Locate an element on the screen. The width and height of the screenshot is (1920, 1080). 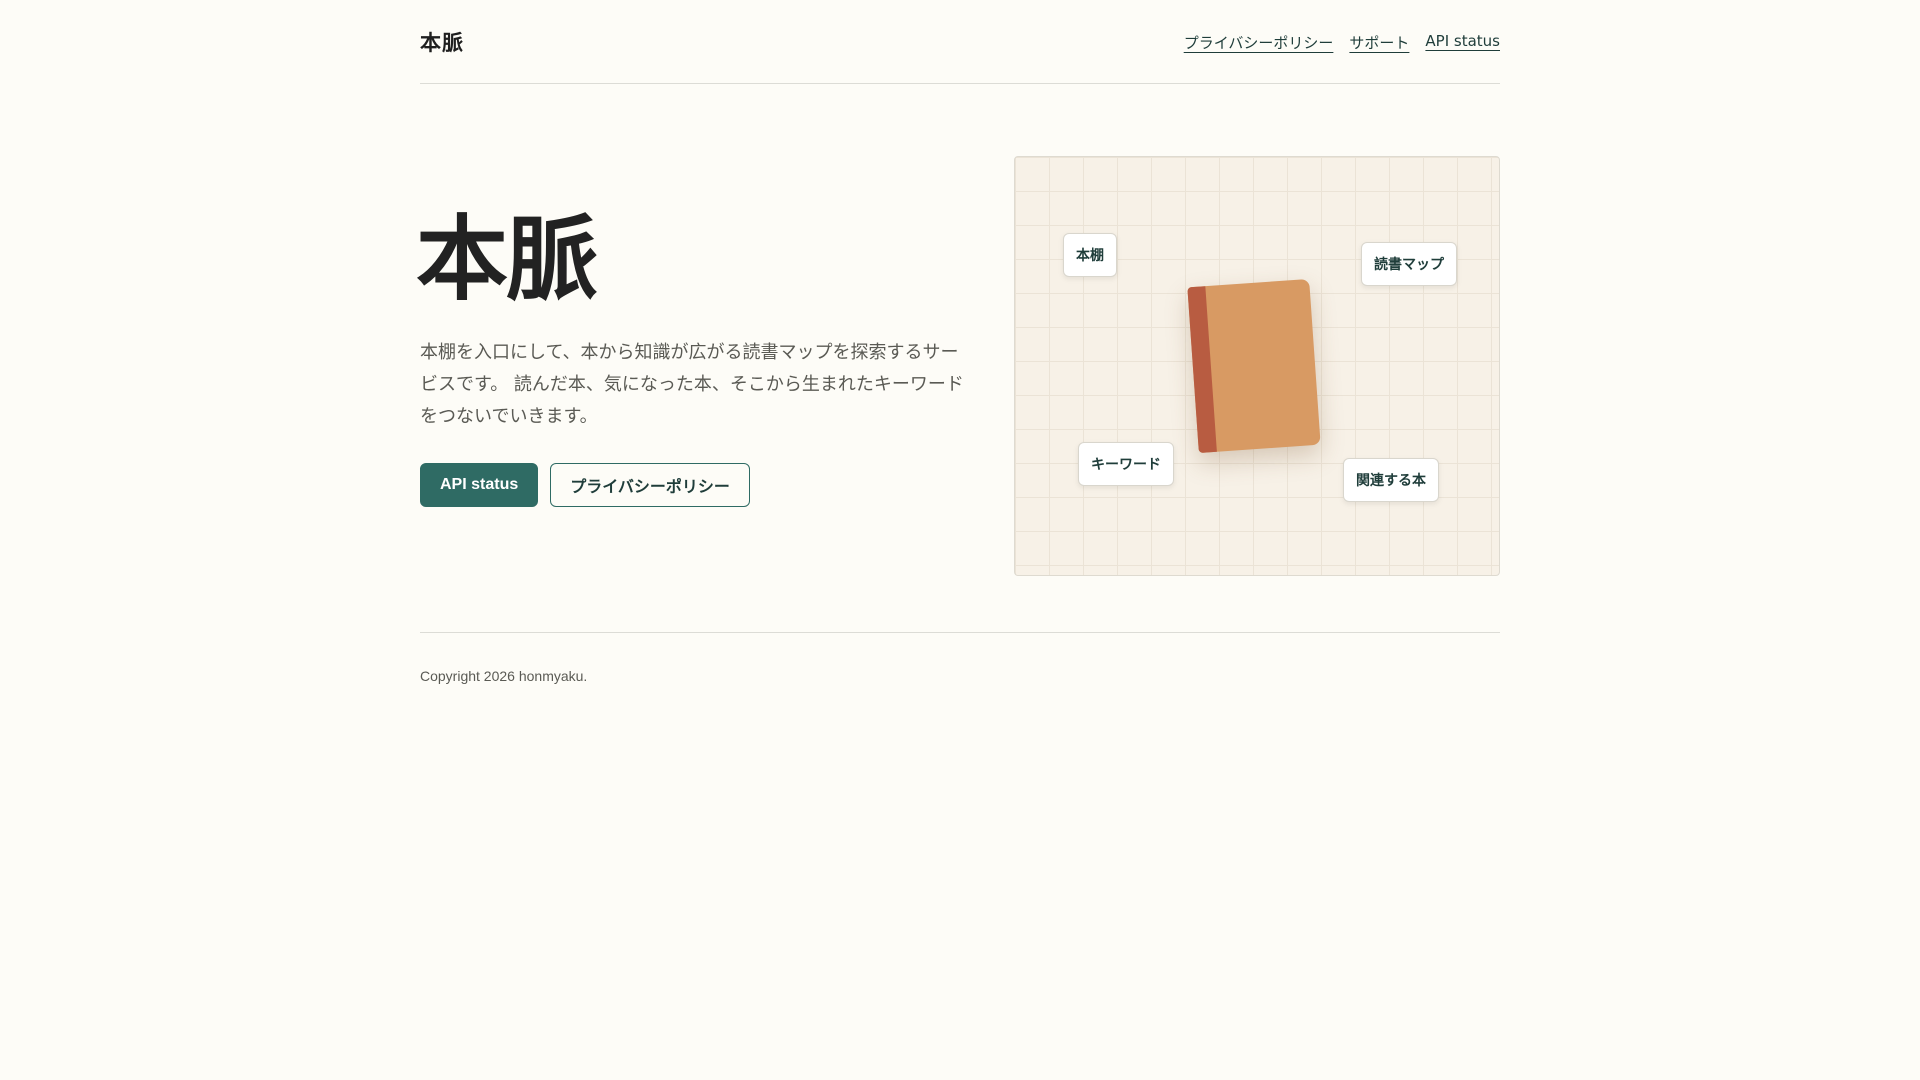
nav-link-privacy-policy: プライバシーポリシー is located at coordinates (1259, 42).